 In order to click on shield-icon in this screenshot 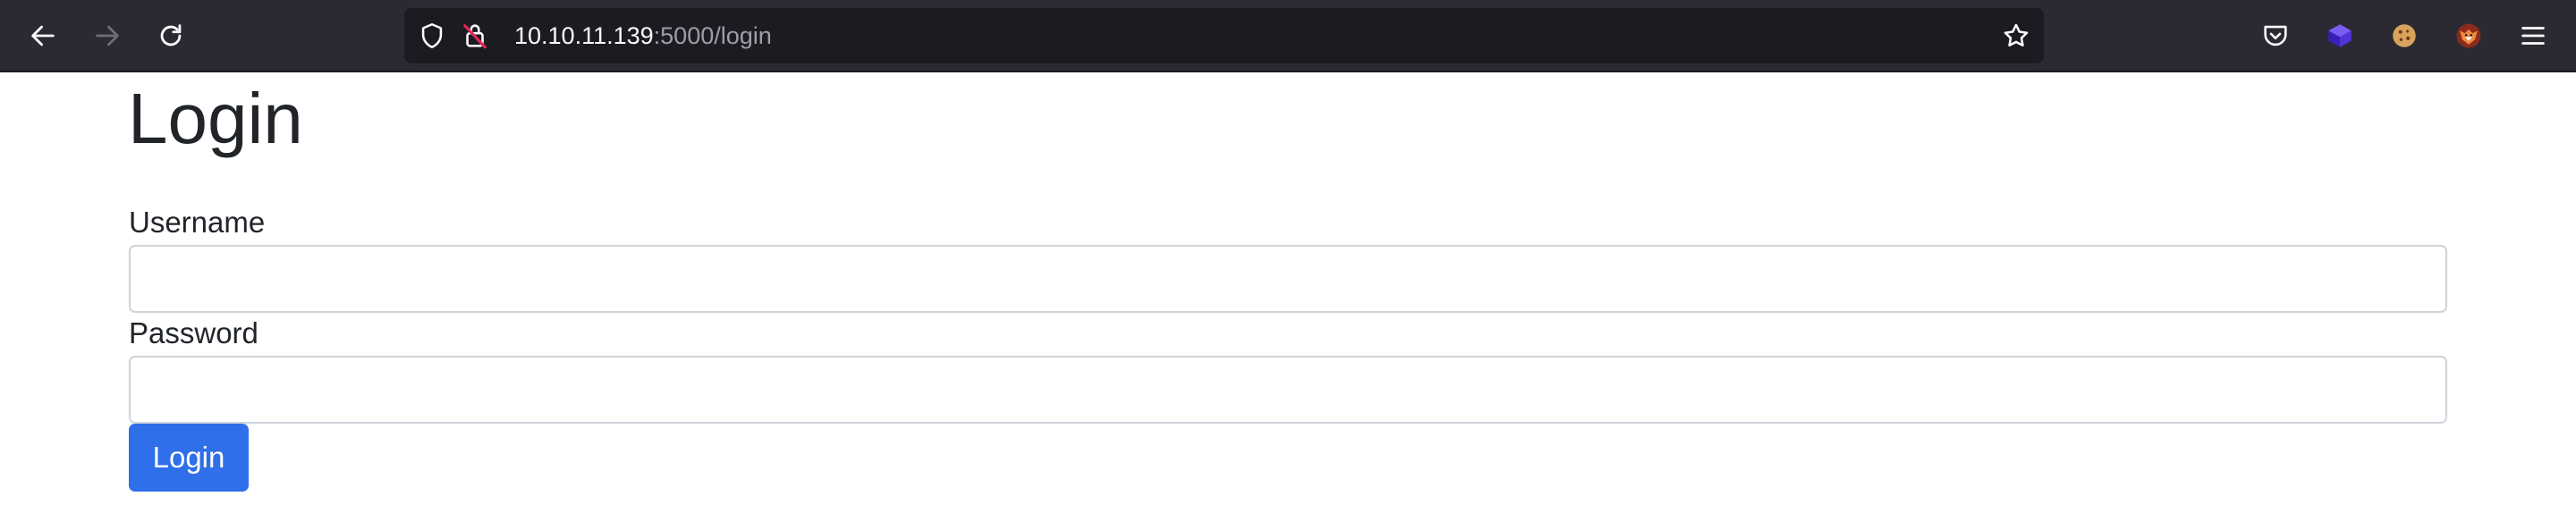, I will do `click(432, 36)`.